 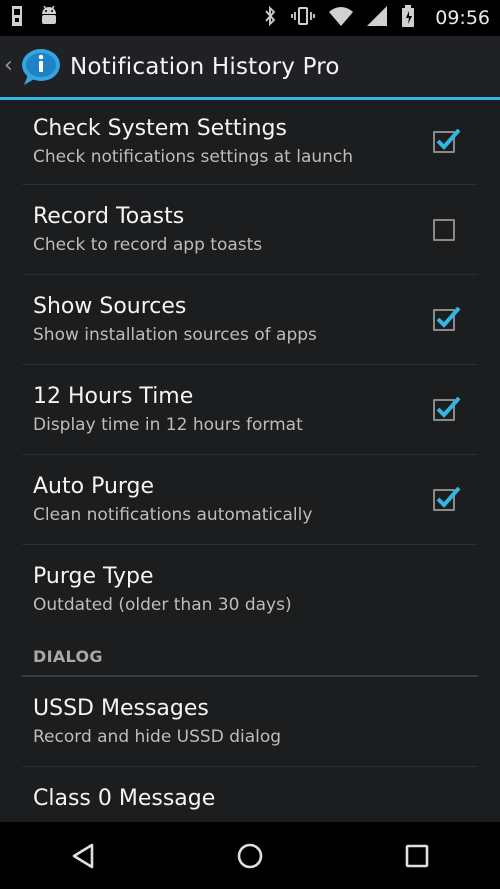 What do you see at coordinates (303, 18) in the screenshot?
I see `vibrate-icon` at bounding box center [303, 18].